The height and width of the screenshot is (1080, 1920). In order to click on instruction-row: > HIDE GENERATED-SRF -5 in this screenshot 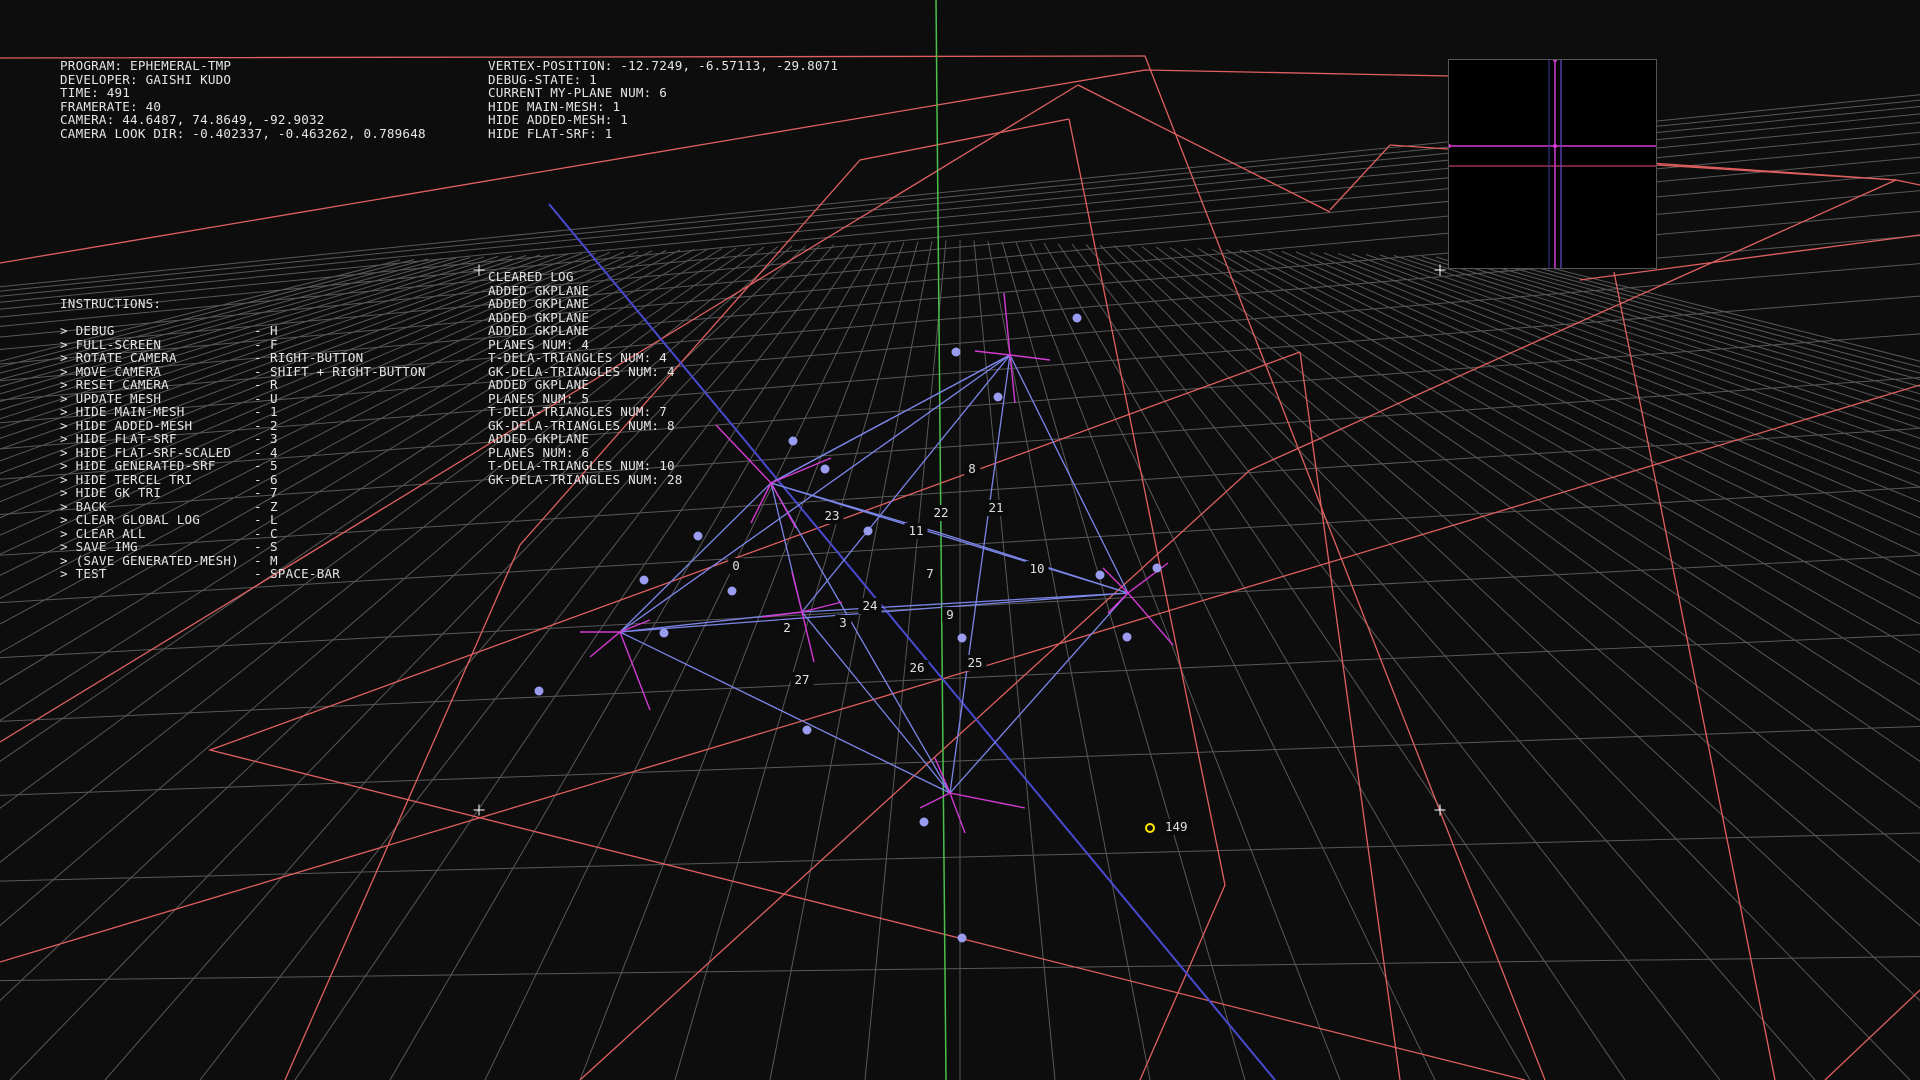, I will do `click(243, 466)`.